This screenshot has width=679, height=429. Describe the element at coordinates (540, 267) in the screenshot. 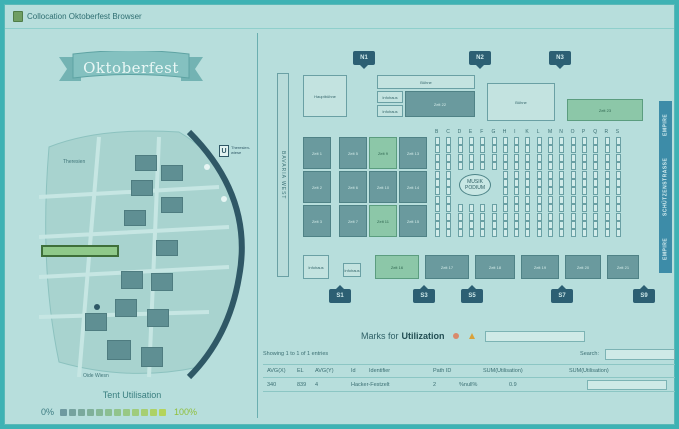

I see `tent: Zelt 19` at that location.